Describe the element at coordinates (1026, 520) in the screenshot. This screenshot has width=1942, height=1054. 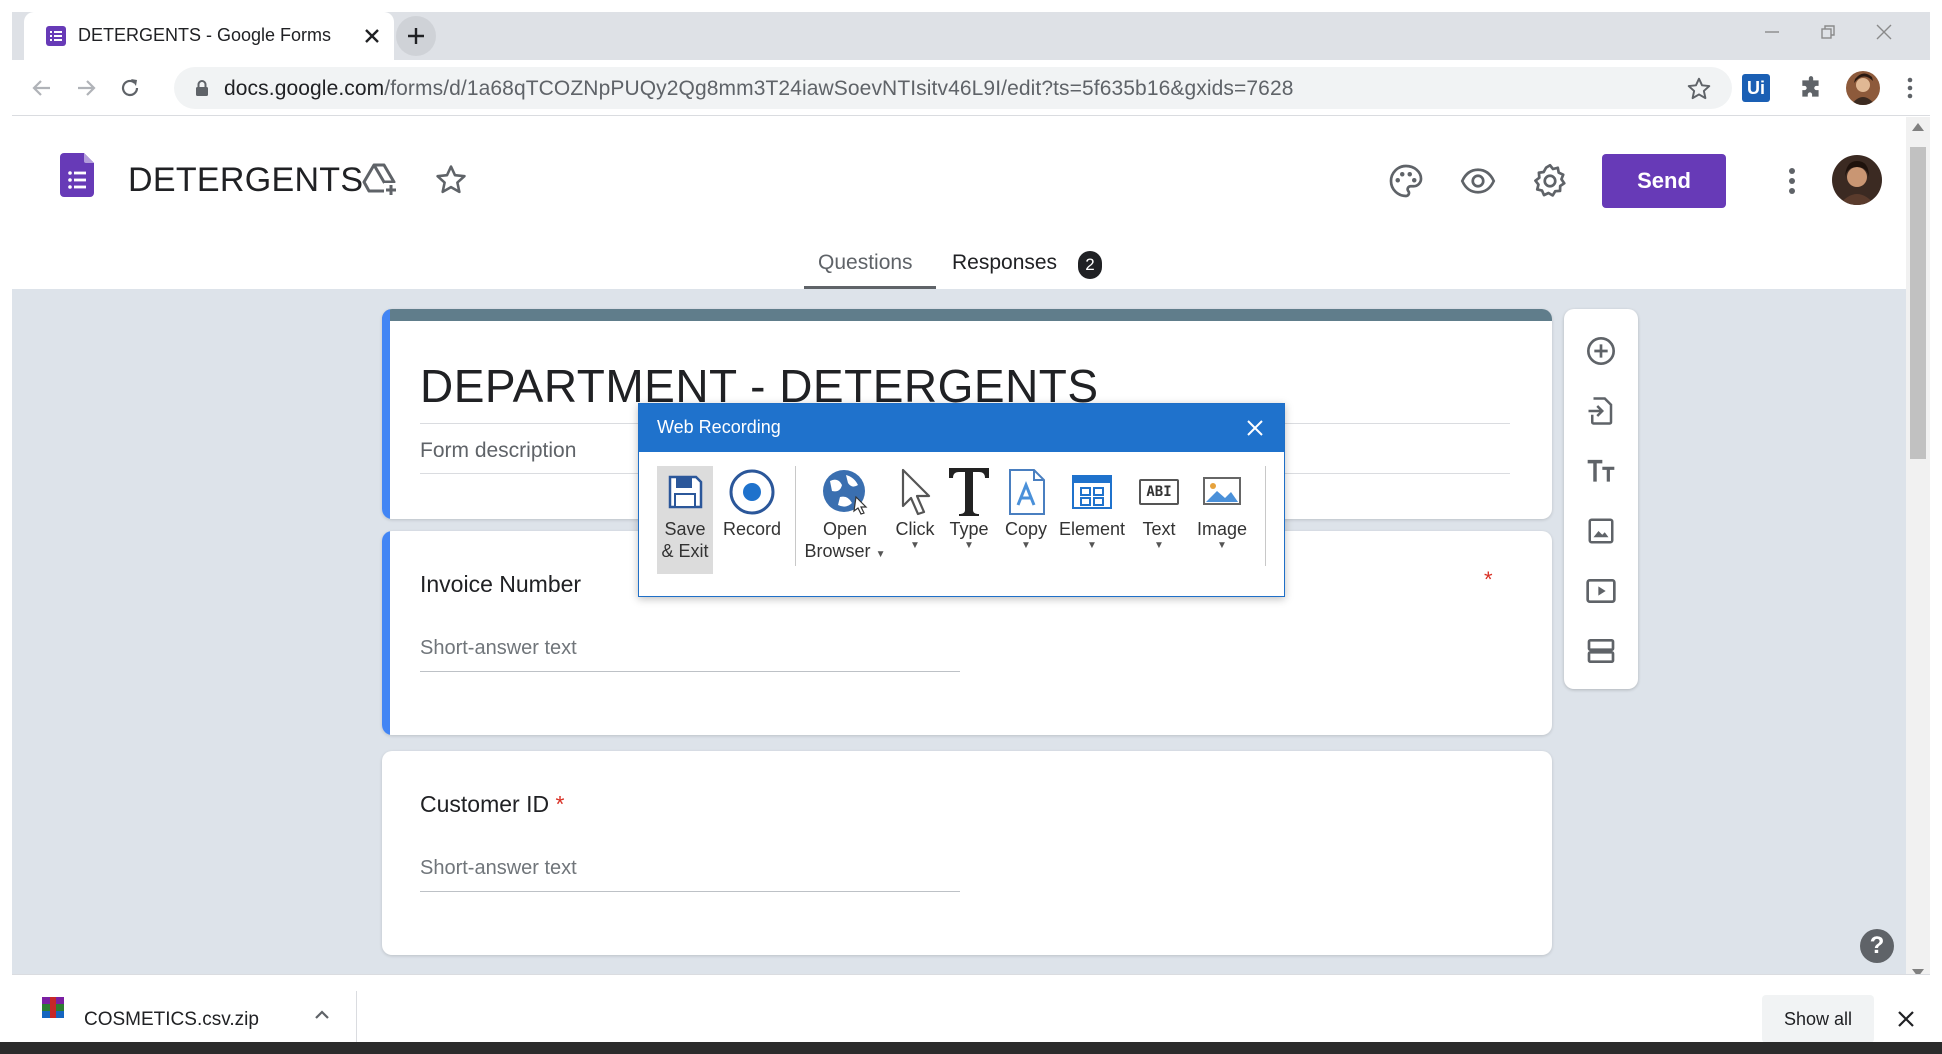
I see `copy-button: Copy ▼` at that location.